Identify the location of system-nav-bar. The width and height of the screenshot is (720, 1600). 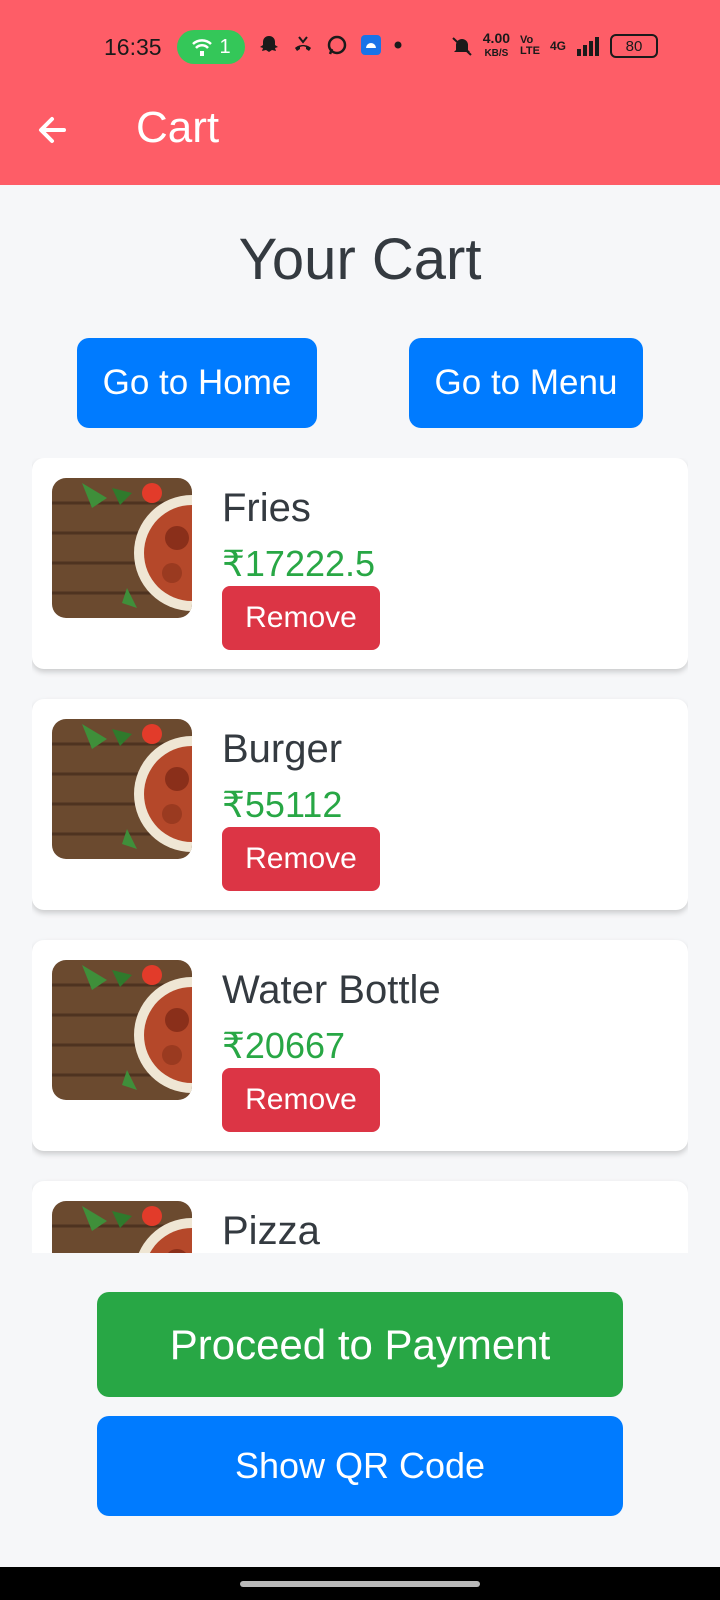
(360, 1583).